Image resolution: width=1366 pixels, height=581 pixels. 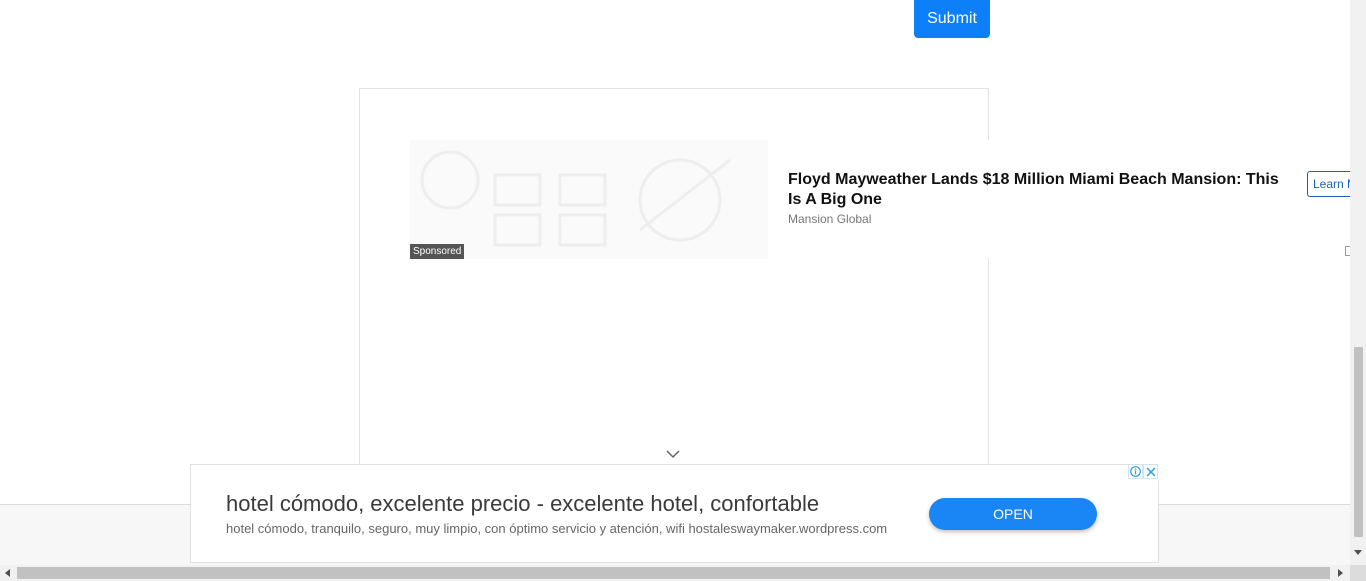 What do you see at coordinates (1340, 573) in the screenshot?
I see `scroll-right-arrow-icon` at bounding box center [1340, 573].